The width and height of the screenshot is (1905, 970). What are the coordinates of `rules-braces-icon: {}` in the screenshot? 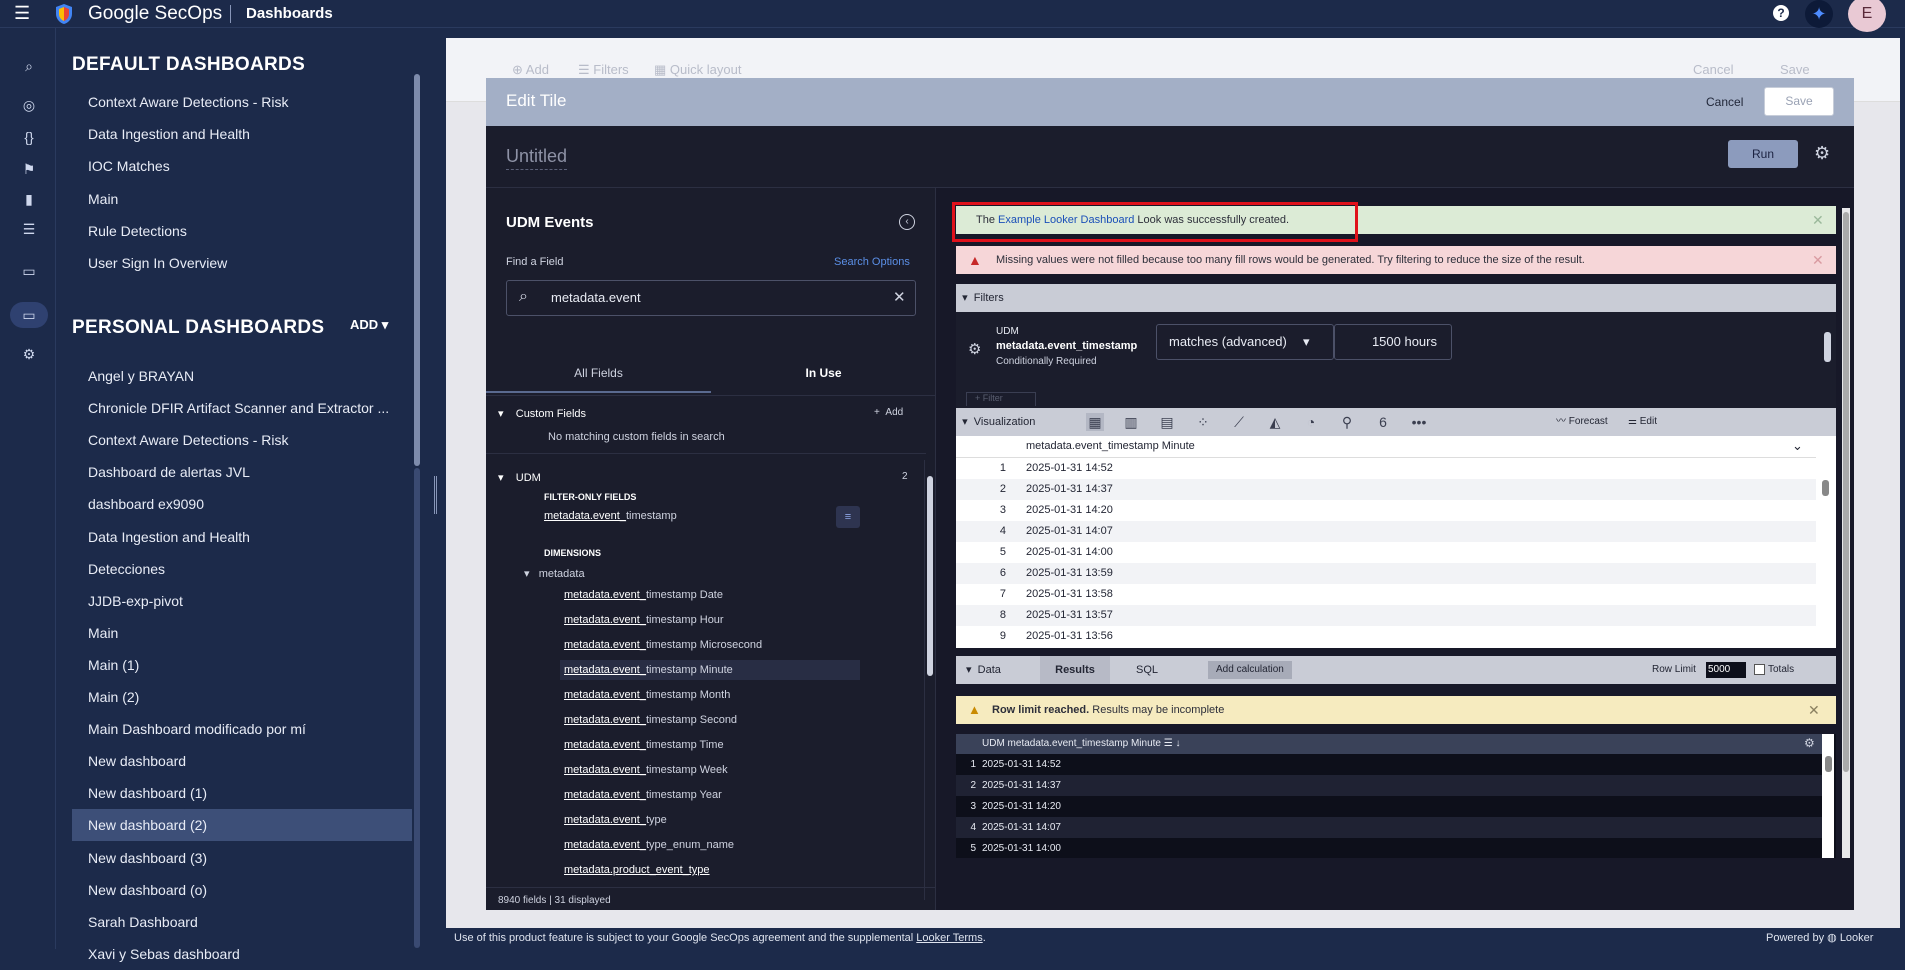 It's located at (29, 137).